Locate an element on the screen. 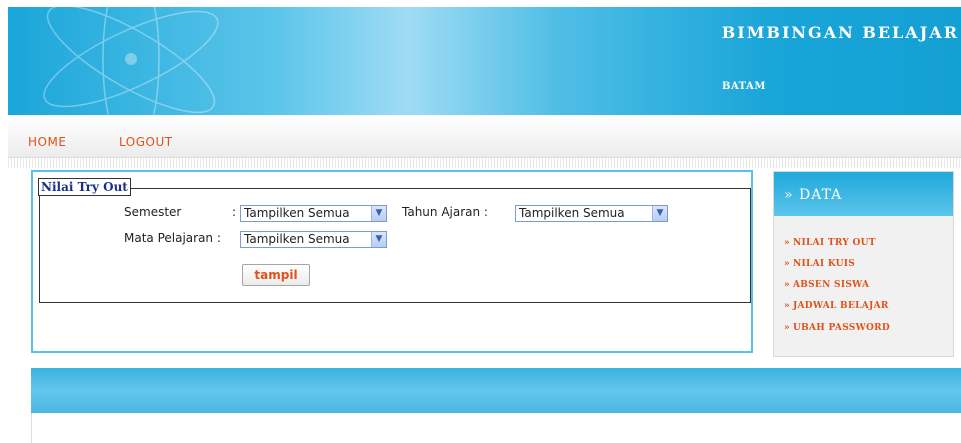 This screenshot has width=961, height=443. mata-pelajaran-select: Tampilken Semua ▼ is located at coordinates (313, 239).